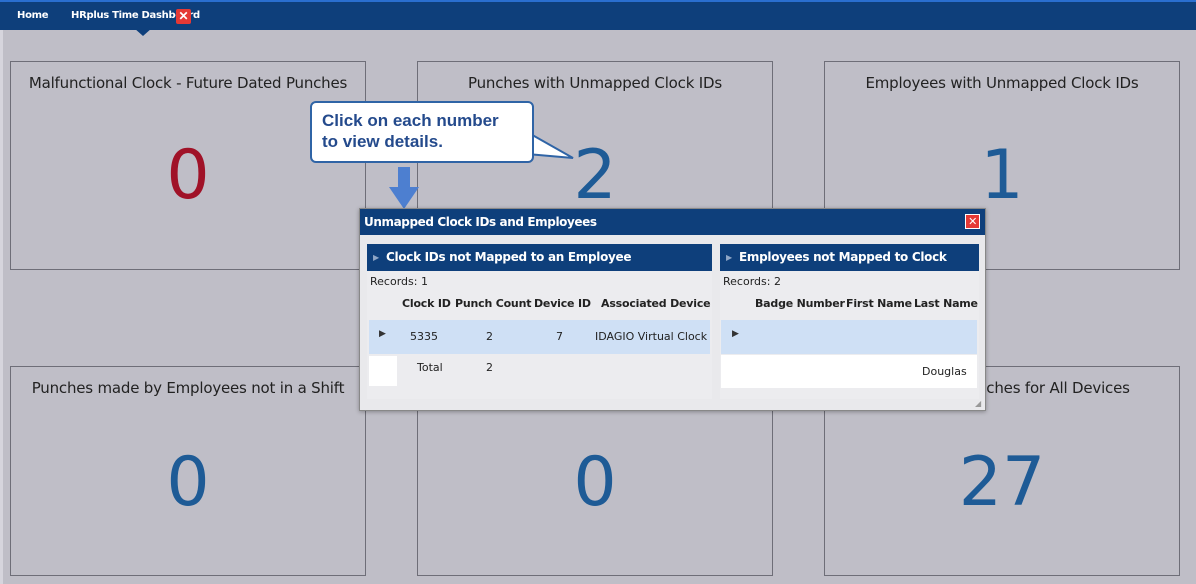 The image size is (1196, 584). I want to click on total-row-spacer, so click(383, 371).